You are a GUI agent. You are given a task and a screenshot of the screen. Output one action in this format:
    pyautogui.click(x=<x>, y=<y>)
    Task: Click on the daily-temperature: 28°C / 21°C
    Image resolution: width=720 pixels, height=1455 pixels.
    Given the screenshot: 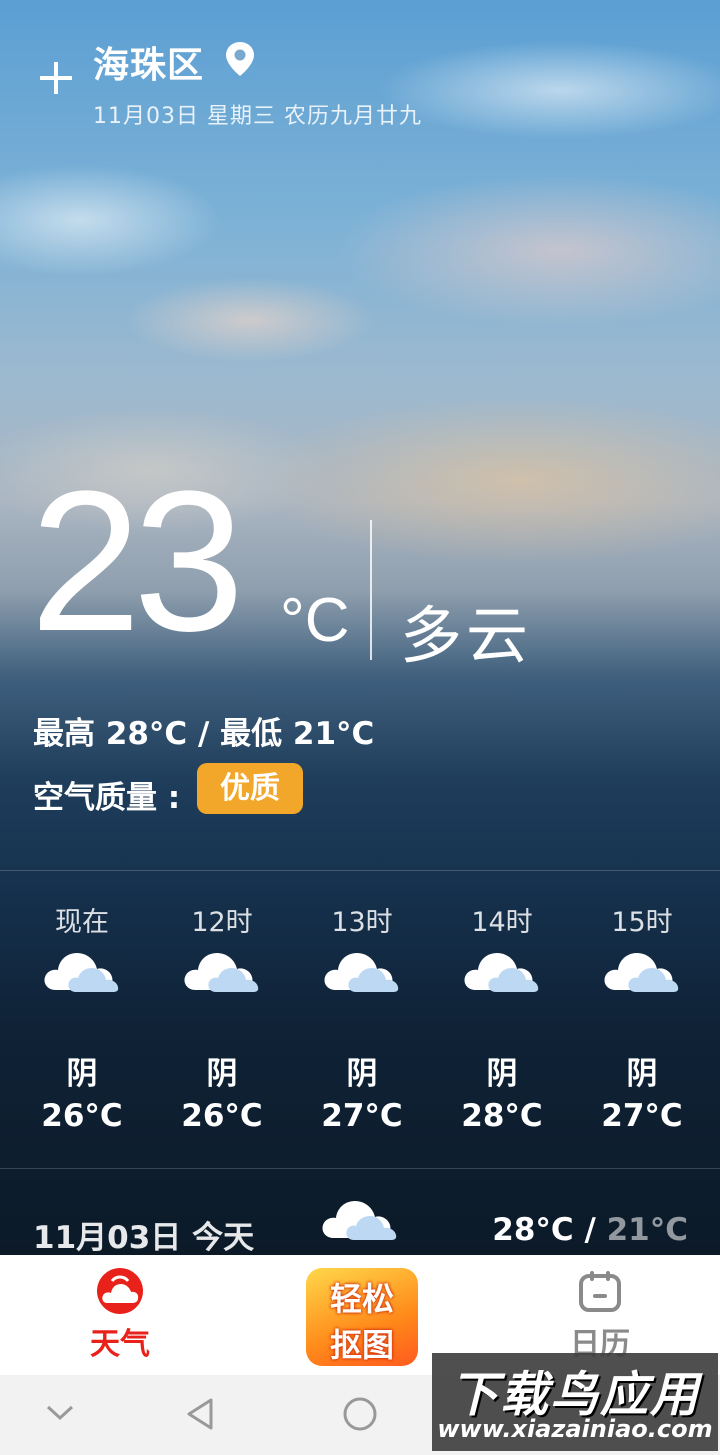 What is the action you would take?
    pyautogui.click(x=590, y=1230)
    